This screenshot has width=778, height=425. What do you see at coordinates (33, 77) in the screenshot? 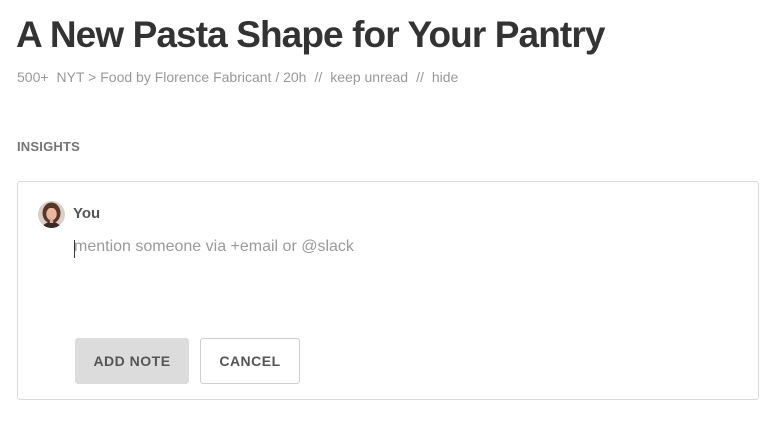
I see `read-count: 500+` at bounding box center [33, 77].